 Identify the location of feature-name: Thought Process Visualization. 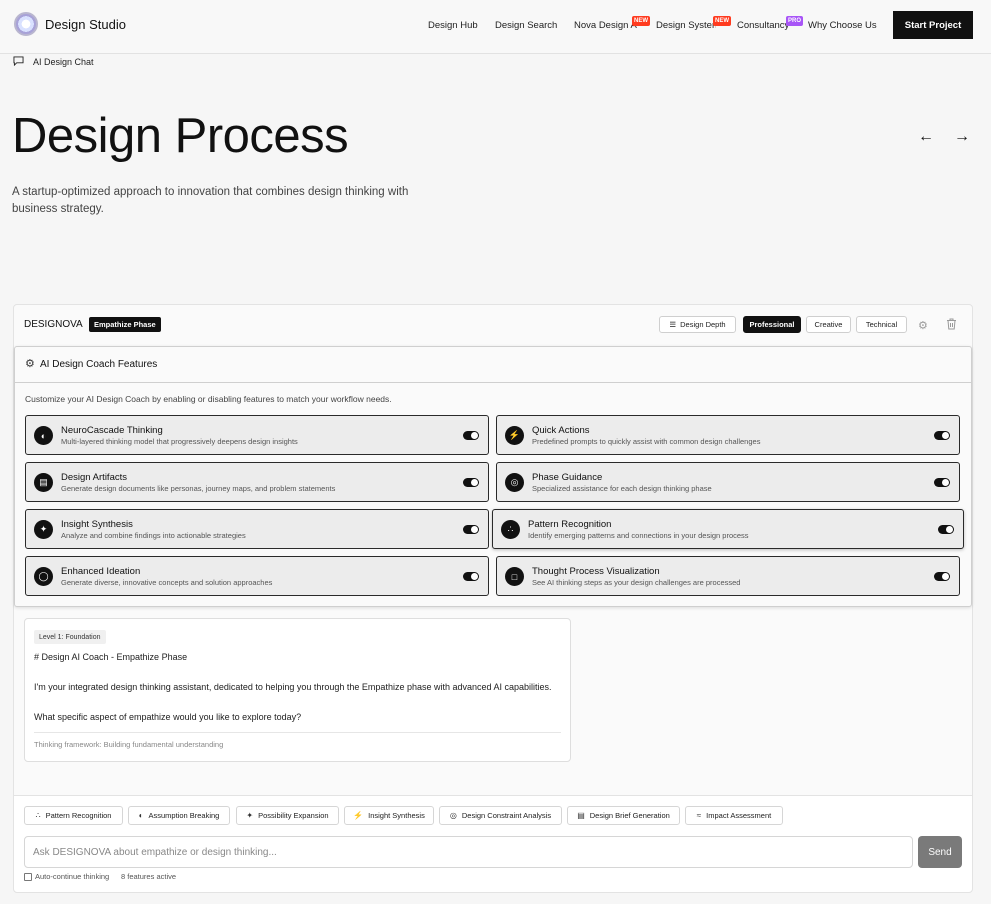
(596, 571).